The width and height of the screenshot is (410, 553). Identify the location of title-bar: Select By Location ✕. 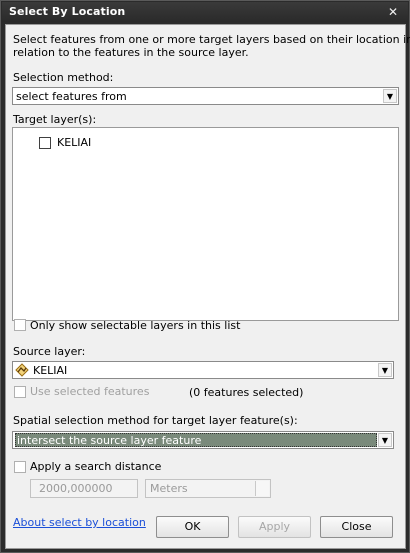
(205, 12).